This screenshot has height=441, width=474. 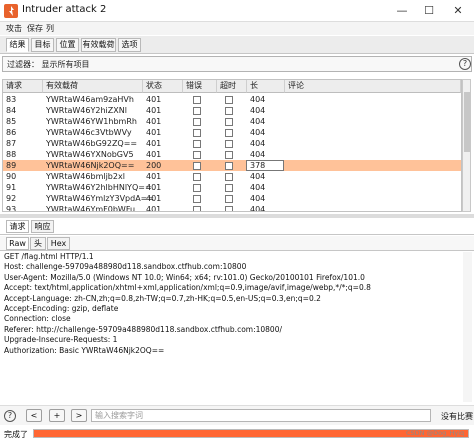 I want to click on cell-payload: YWRtaW46bG92ZQ==, so click(x=92, y=143).